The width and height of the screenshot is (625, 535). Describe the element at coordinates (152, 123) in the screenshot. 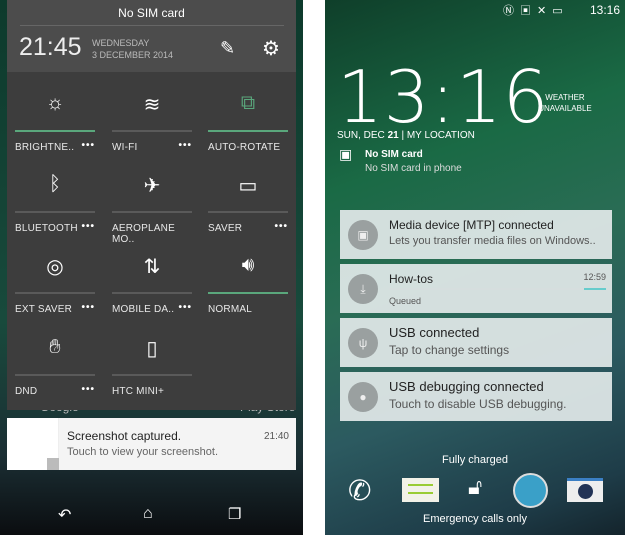

I see `tile-wi-fi: ≋ WI-FI •••` at that location.